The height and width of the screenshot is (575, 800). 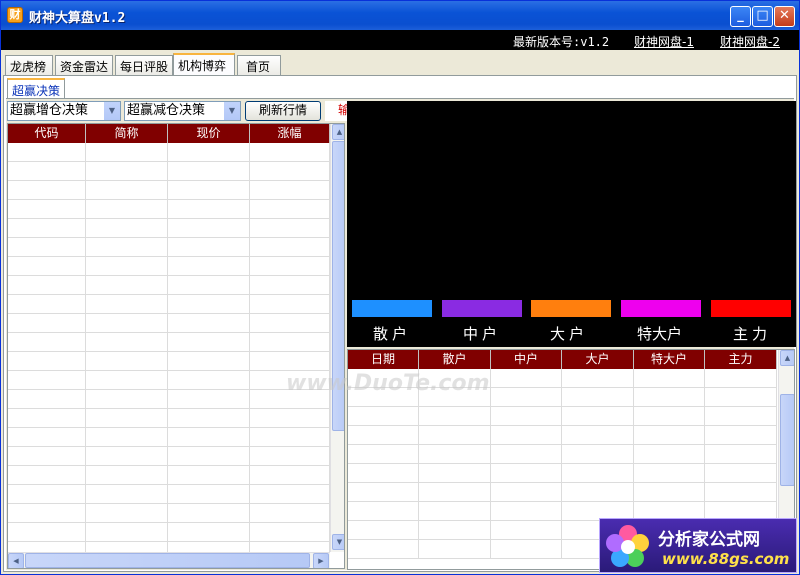 I want to click on col-large: 大户, so click(x=598, y=359).